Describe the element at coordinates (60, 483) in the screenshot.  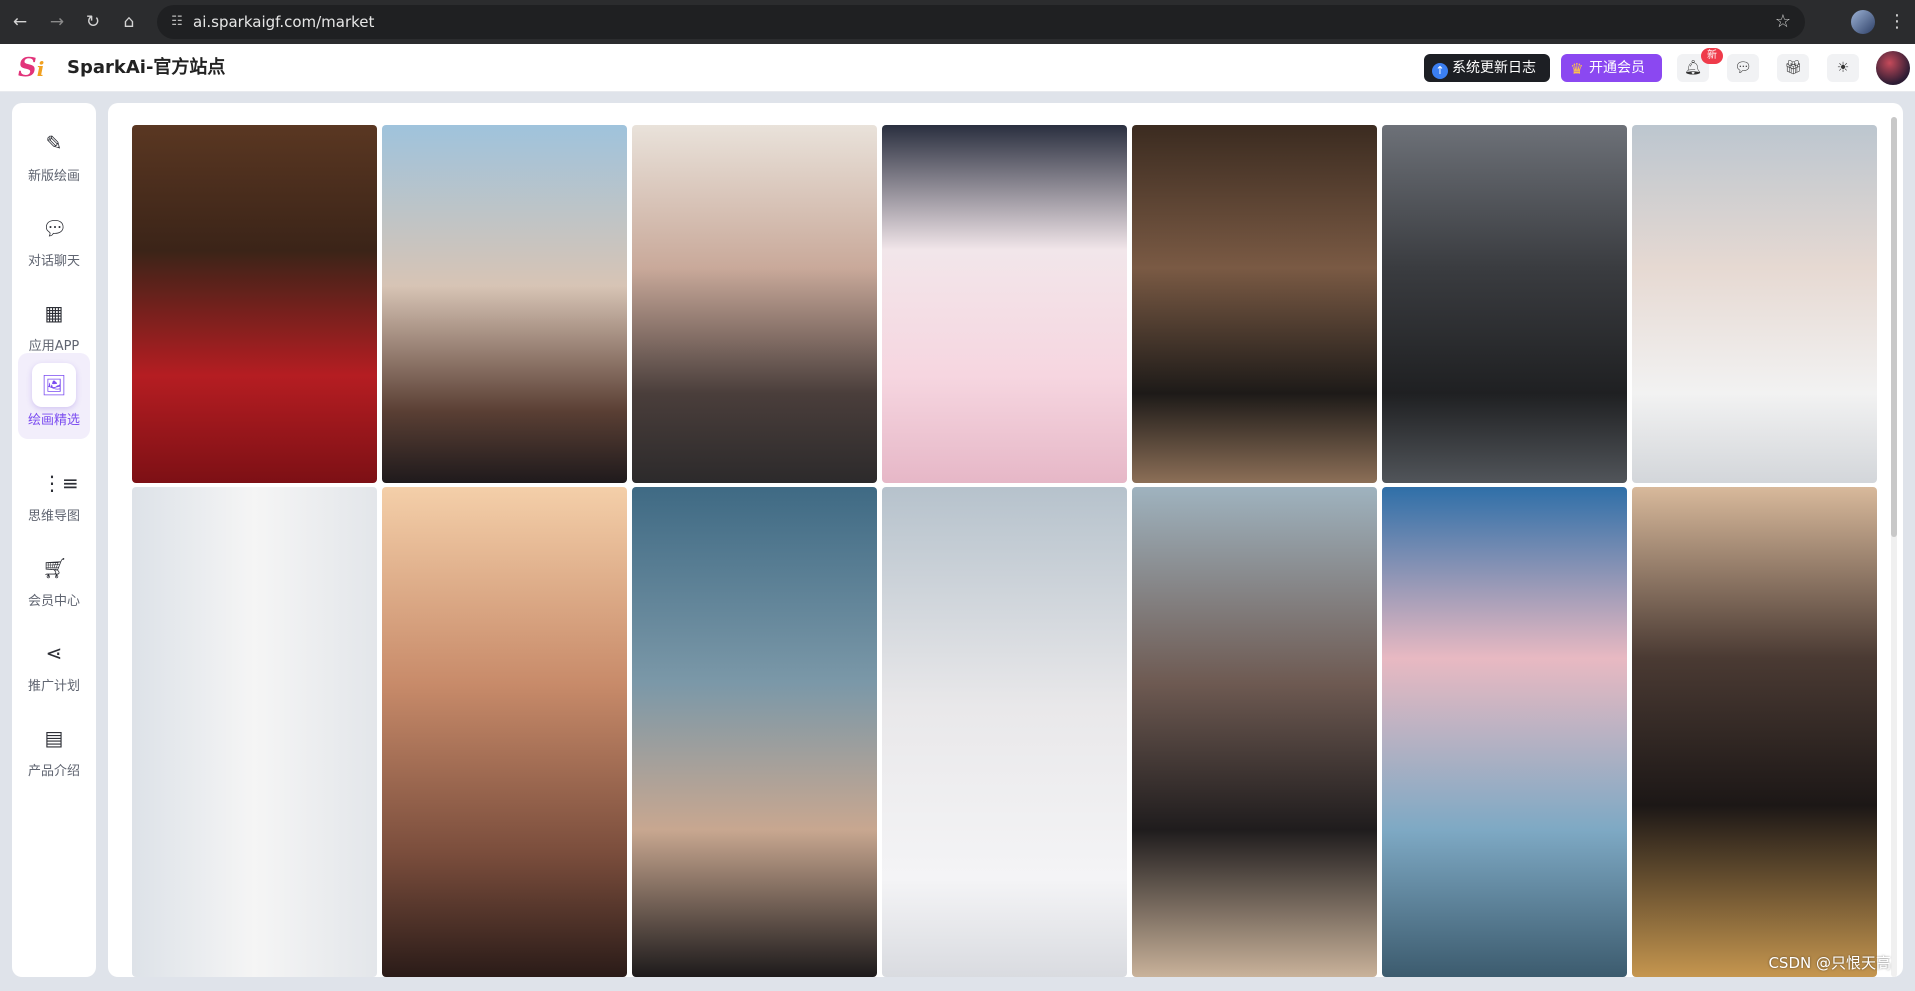
I see `mind-map-icon: ⋮≡` at that location.